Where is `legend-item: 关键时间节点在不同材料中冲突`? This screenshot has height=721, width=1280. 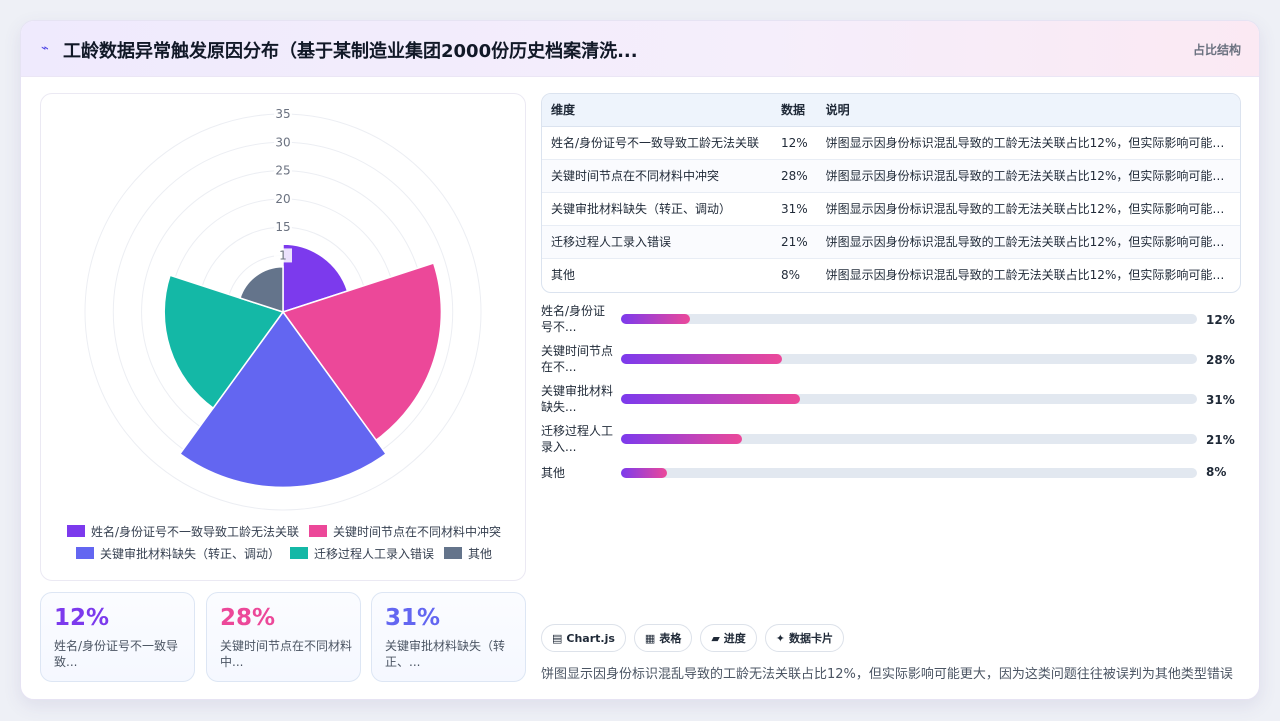 legend-item: 关键时间节点在不同材料中冲突 is located at coordinates (405, 531).